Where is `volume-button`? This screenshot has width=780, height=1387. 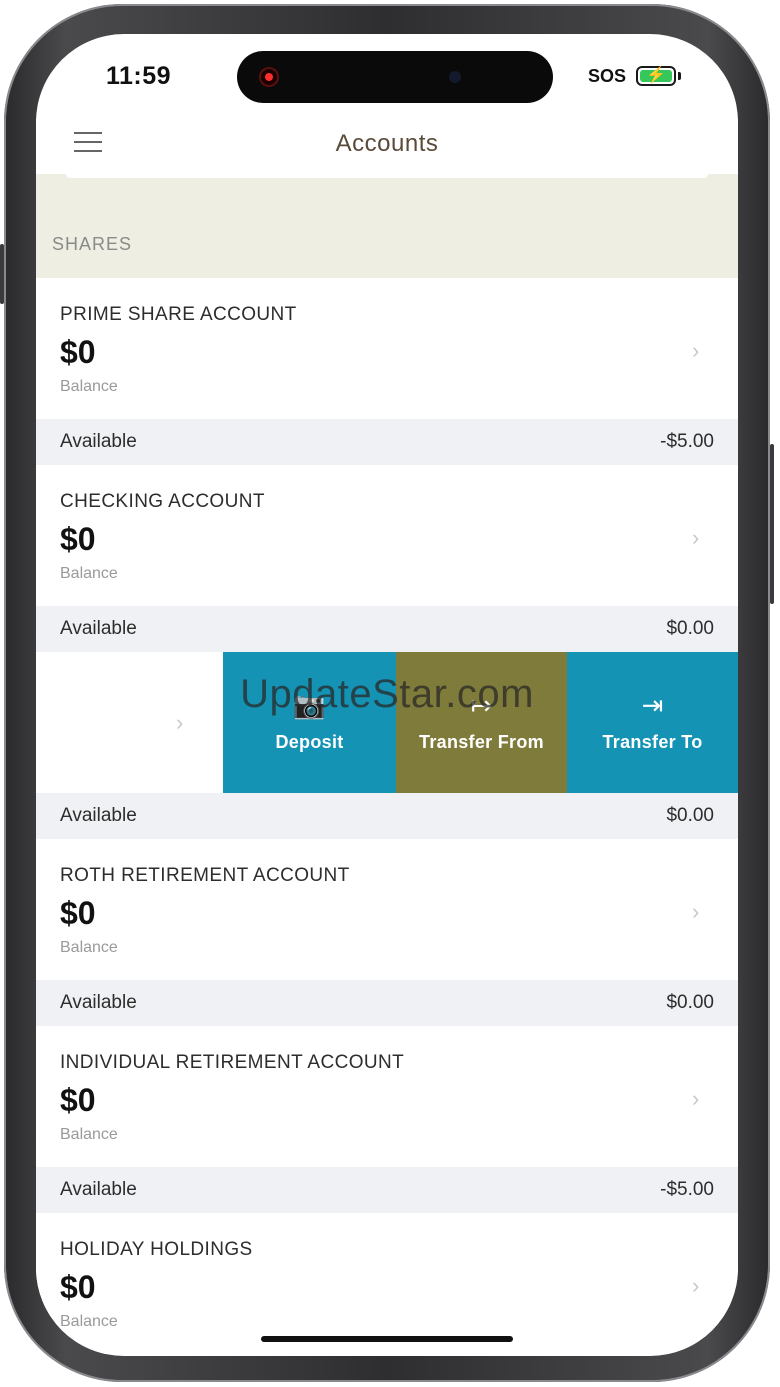
volume-button is located at coordinates (2, 274).